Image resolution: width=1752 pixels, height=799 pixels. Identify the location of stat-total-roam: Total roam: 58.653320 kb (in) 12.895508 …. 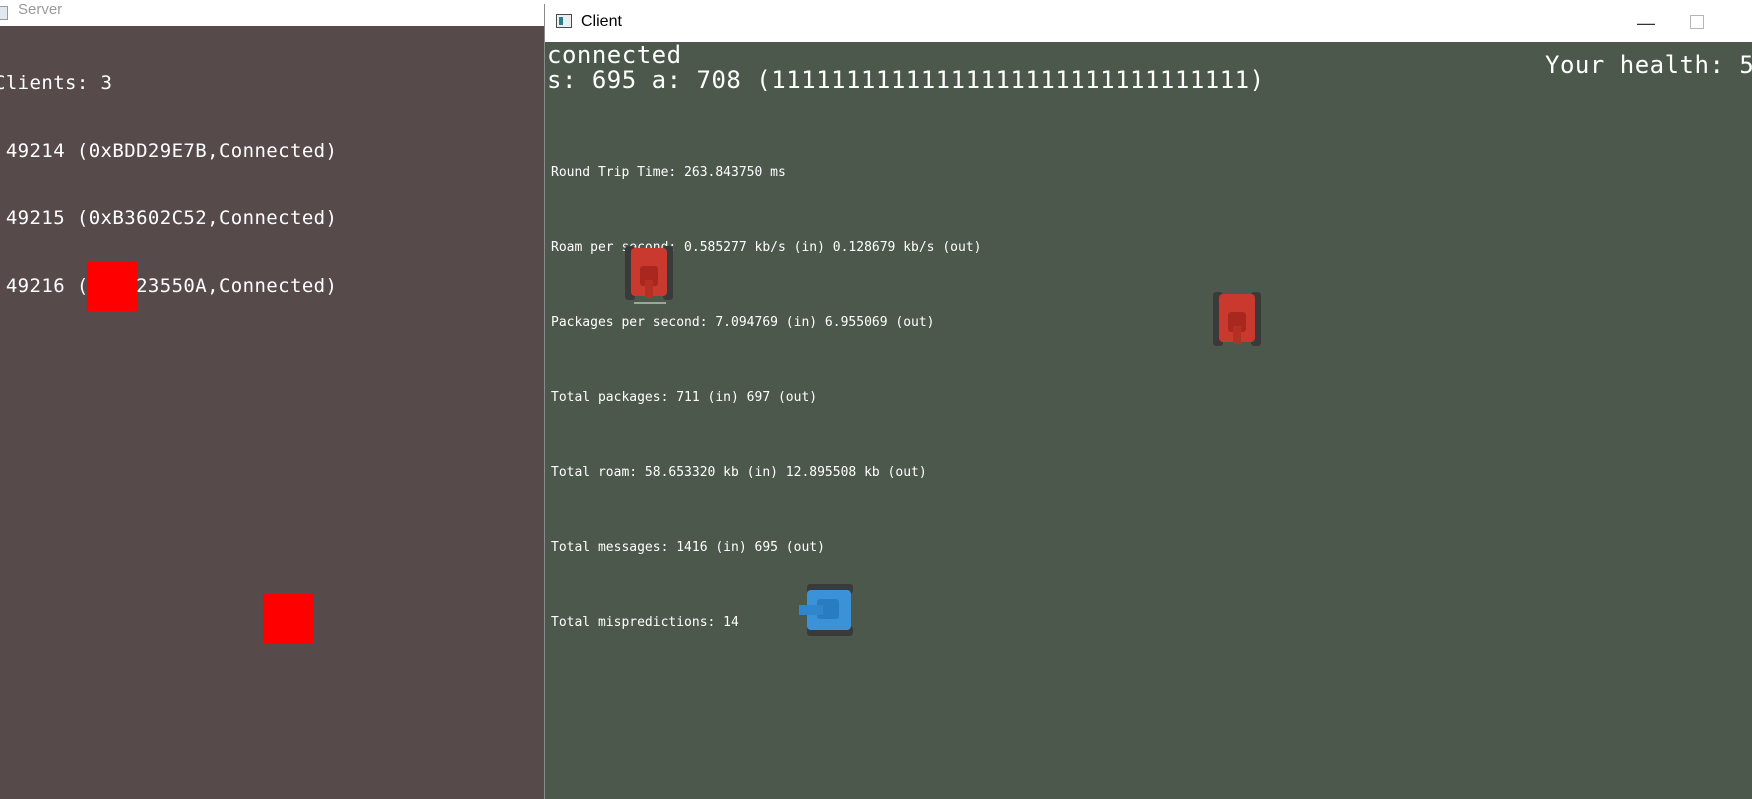
(739, 472).